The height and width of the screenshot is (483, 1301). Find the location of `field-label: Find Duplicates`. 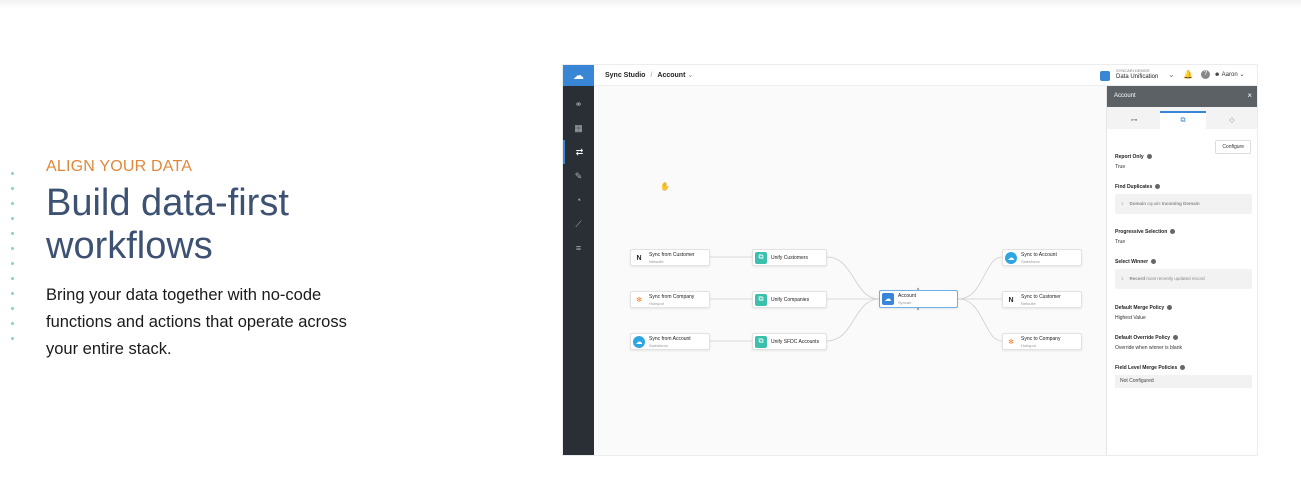

field-label: Find Duplicates is located at coordinates (1134, 187).